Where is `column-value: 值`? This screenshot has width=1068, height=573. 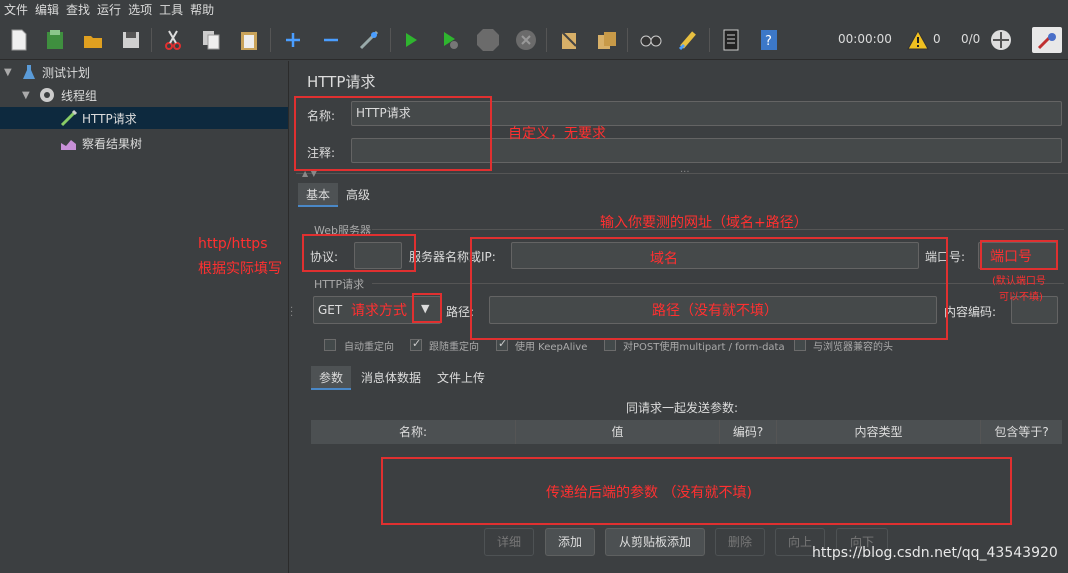 column-value: 值 is located at coordinates (618, 432).